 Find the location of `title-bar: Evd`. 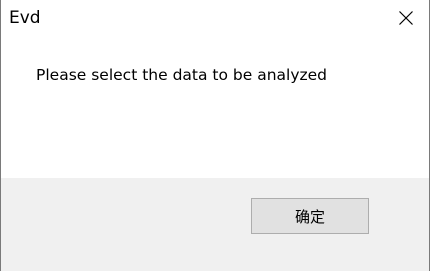

title-bar: Evd is located at coordinates (215, 20).